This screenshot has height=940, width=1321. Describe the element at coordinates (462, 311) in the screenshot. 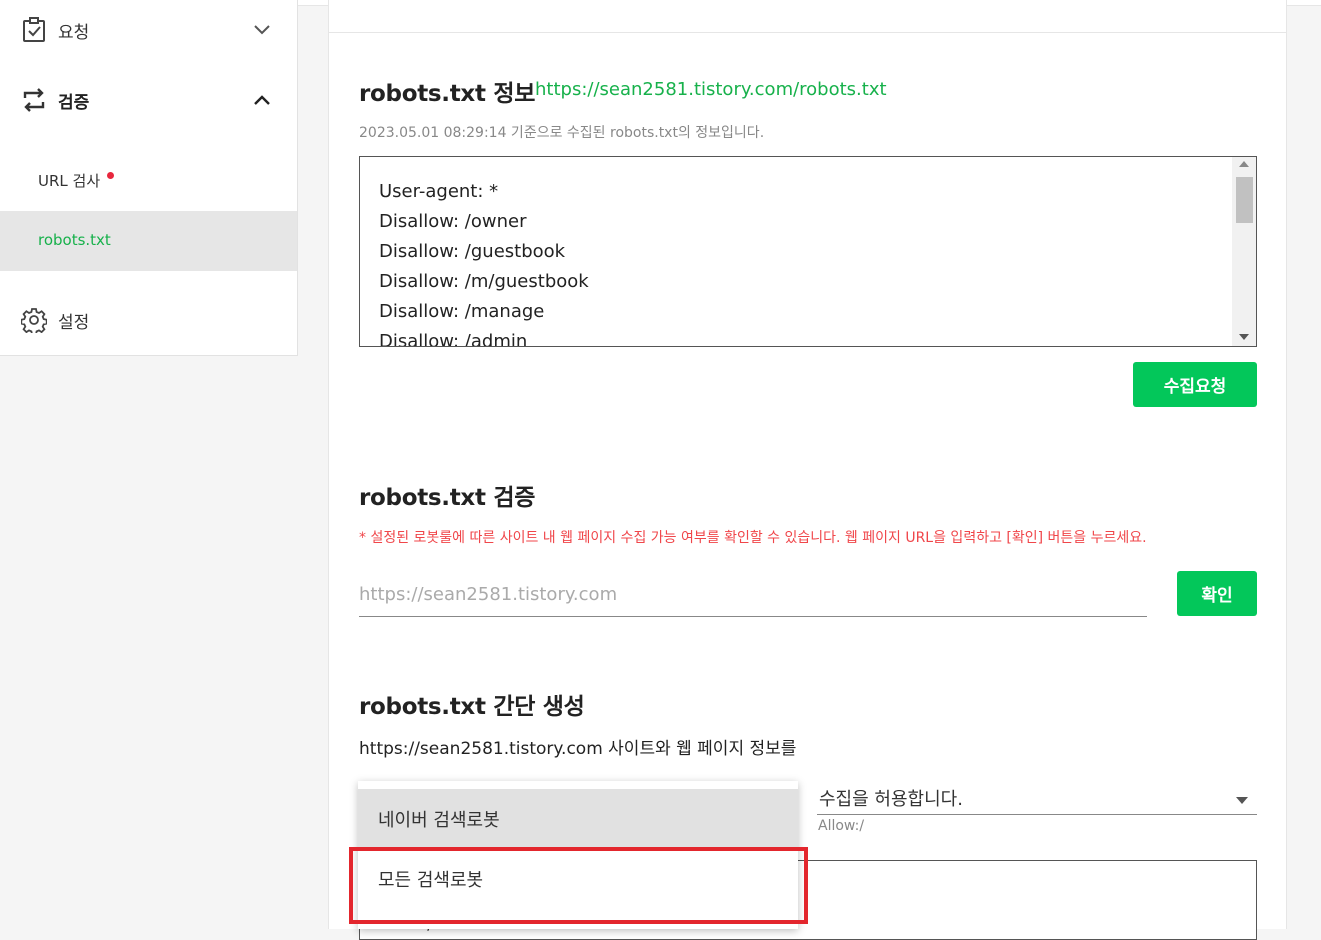

I see `robots-line: Disallow: /manage` at that location.